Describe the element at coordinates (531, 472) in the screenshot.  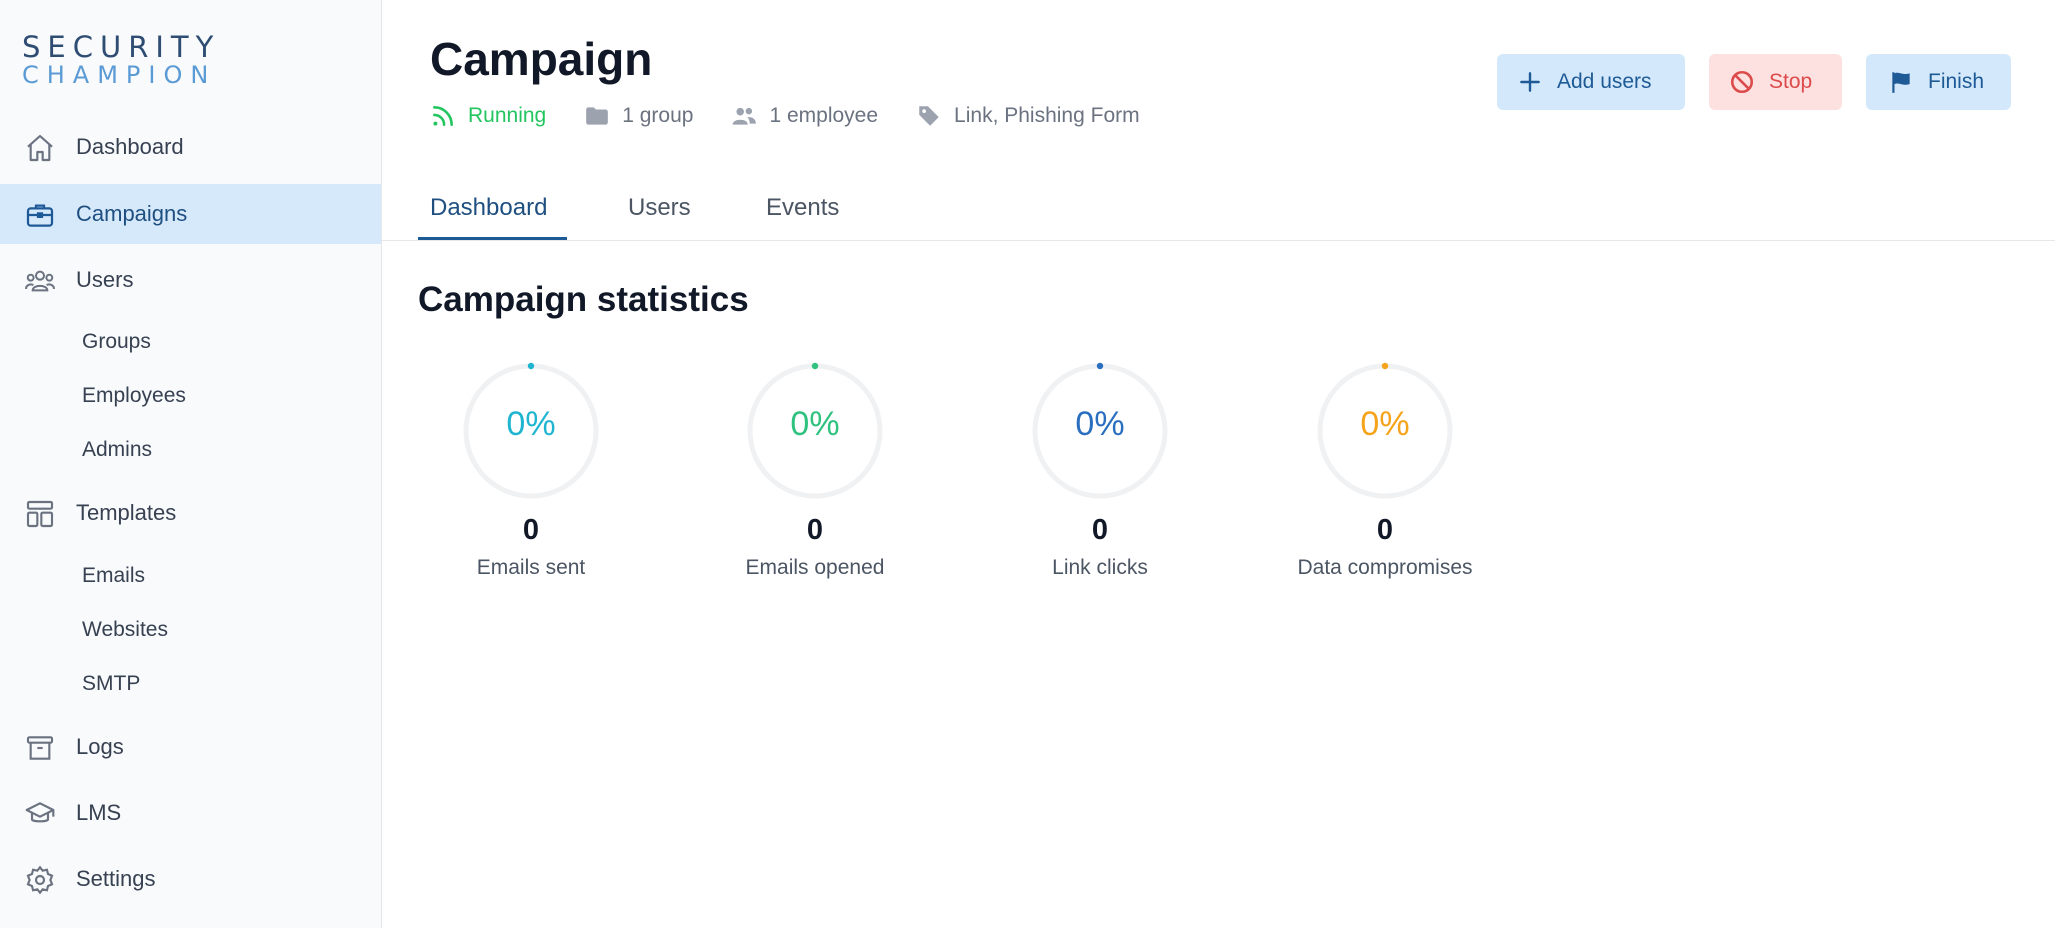
I see `stat-emails-sent: 0% 0 Emails sent` at that location.